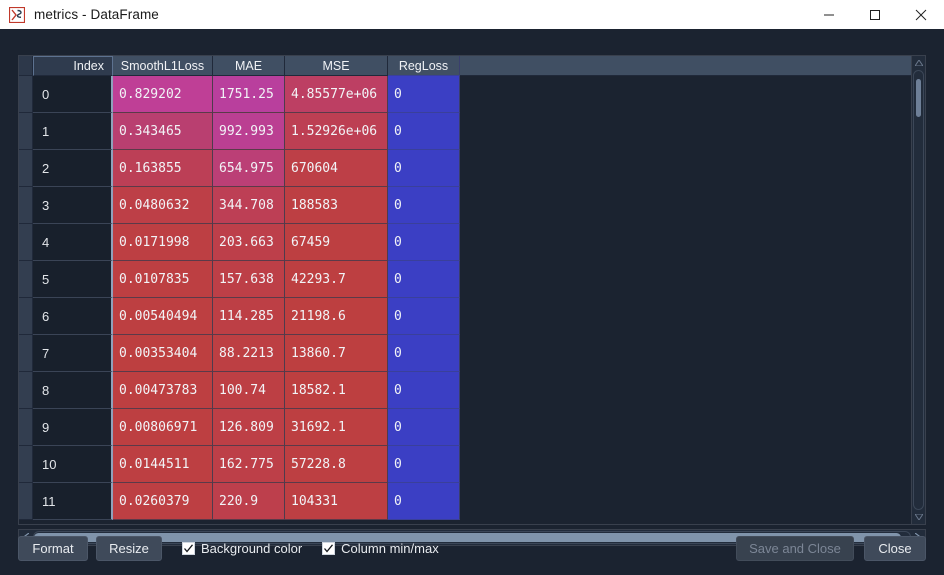  Describe the element at coordinates (249, 66) in the screenshot. I see `header-cell-mae: MAE` at that location.